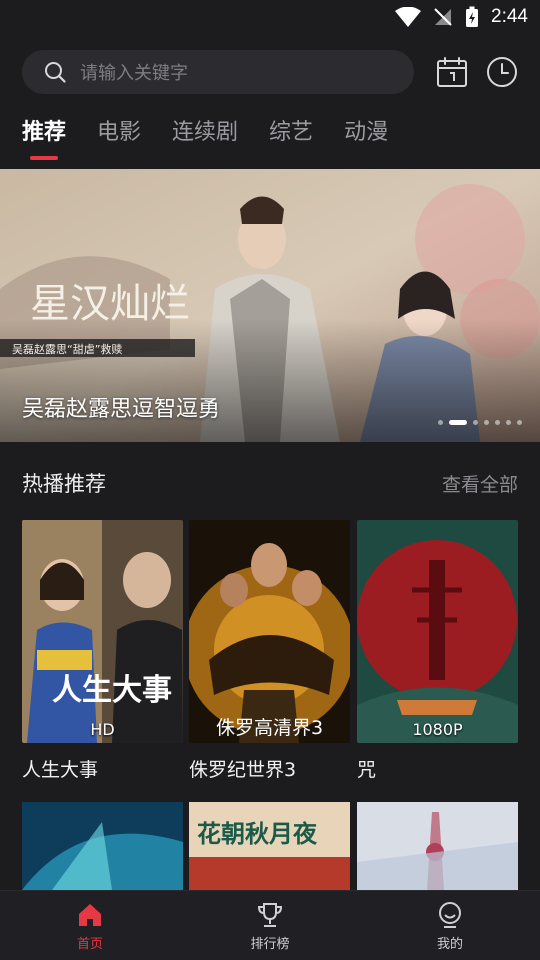  I want to click on category-tabs: 推荐 电影 连续剧 综艺 动漫, so click(205, 139).